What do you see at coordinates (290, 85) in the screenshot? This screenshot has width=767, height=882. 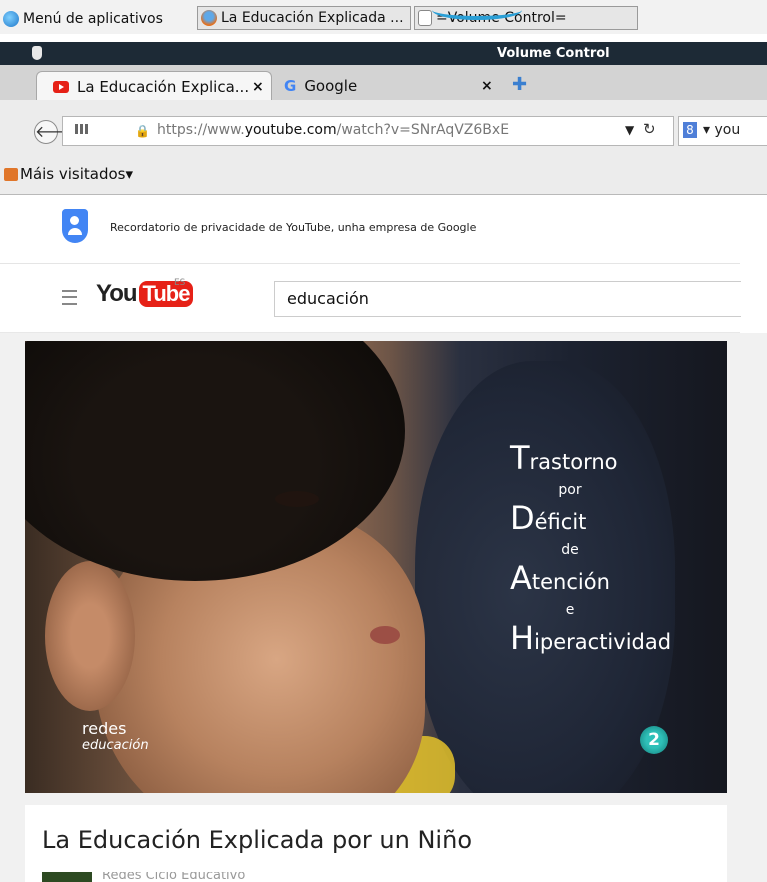 I see `google-favicon: G` at bounding box center [290, 85].